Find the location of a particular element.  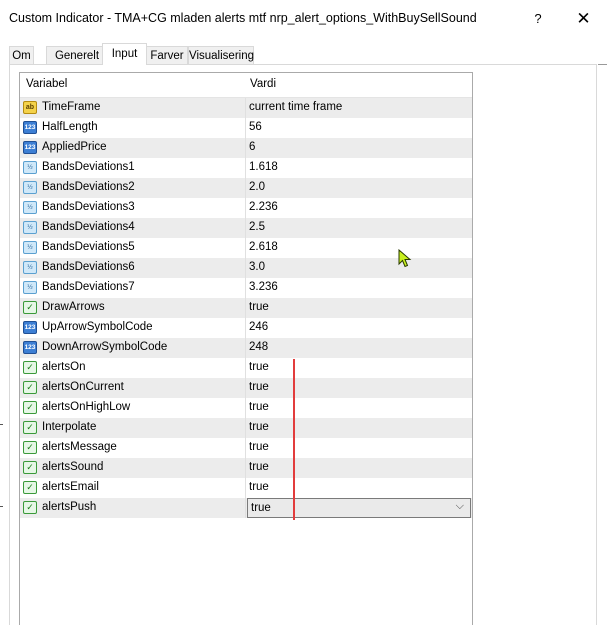

column-header-variable: Variabel is located at coordinates (46, 84).